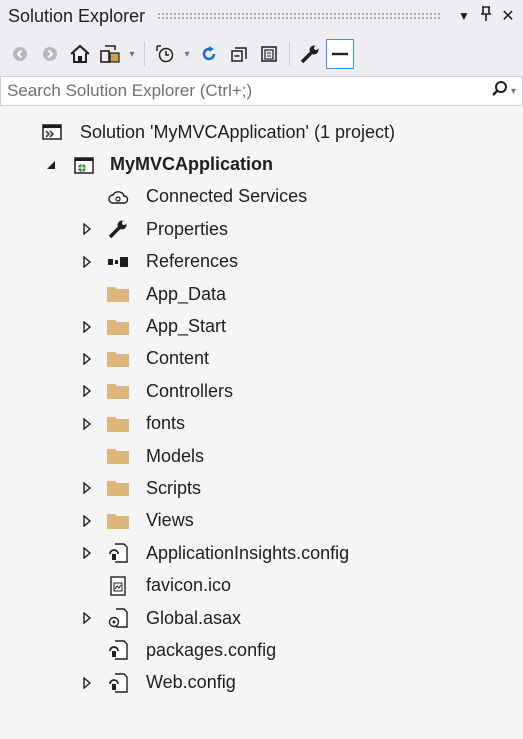 This screenshot has width=523, height=739. What do you see at coordinates (464, 16) in the screenshot?
I see `window-position-dropdown-icon: ▼` at bounding box center [464, 16].